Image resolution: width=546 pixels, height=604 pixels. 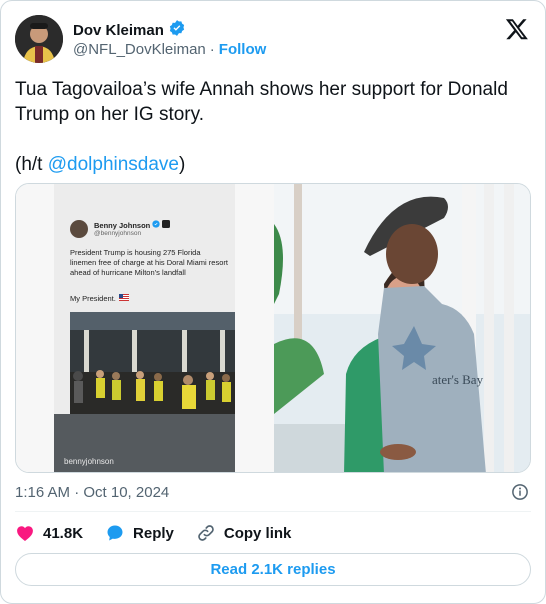 I want to click on author-handle-row: @NFL_DovKleiman · Follow, so click(x=169, y=49).